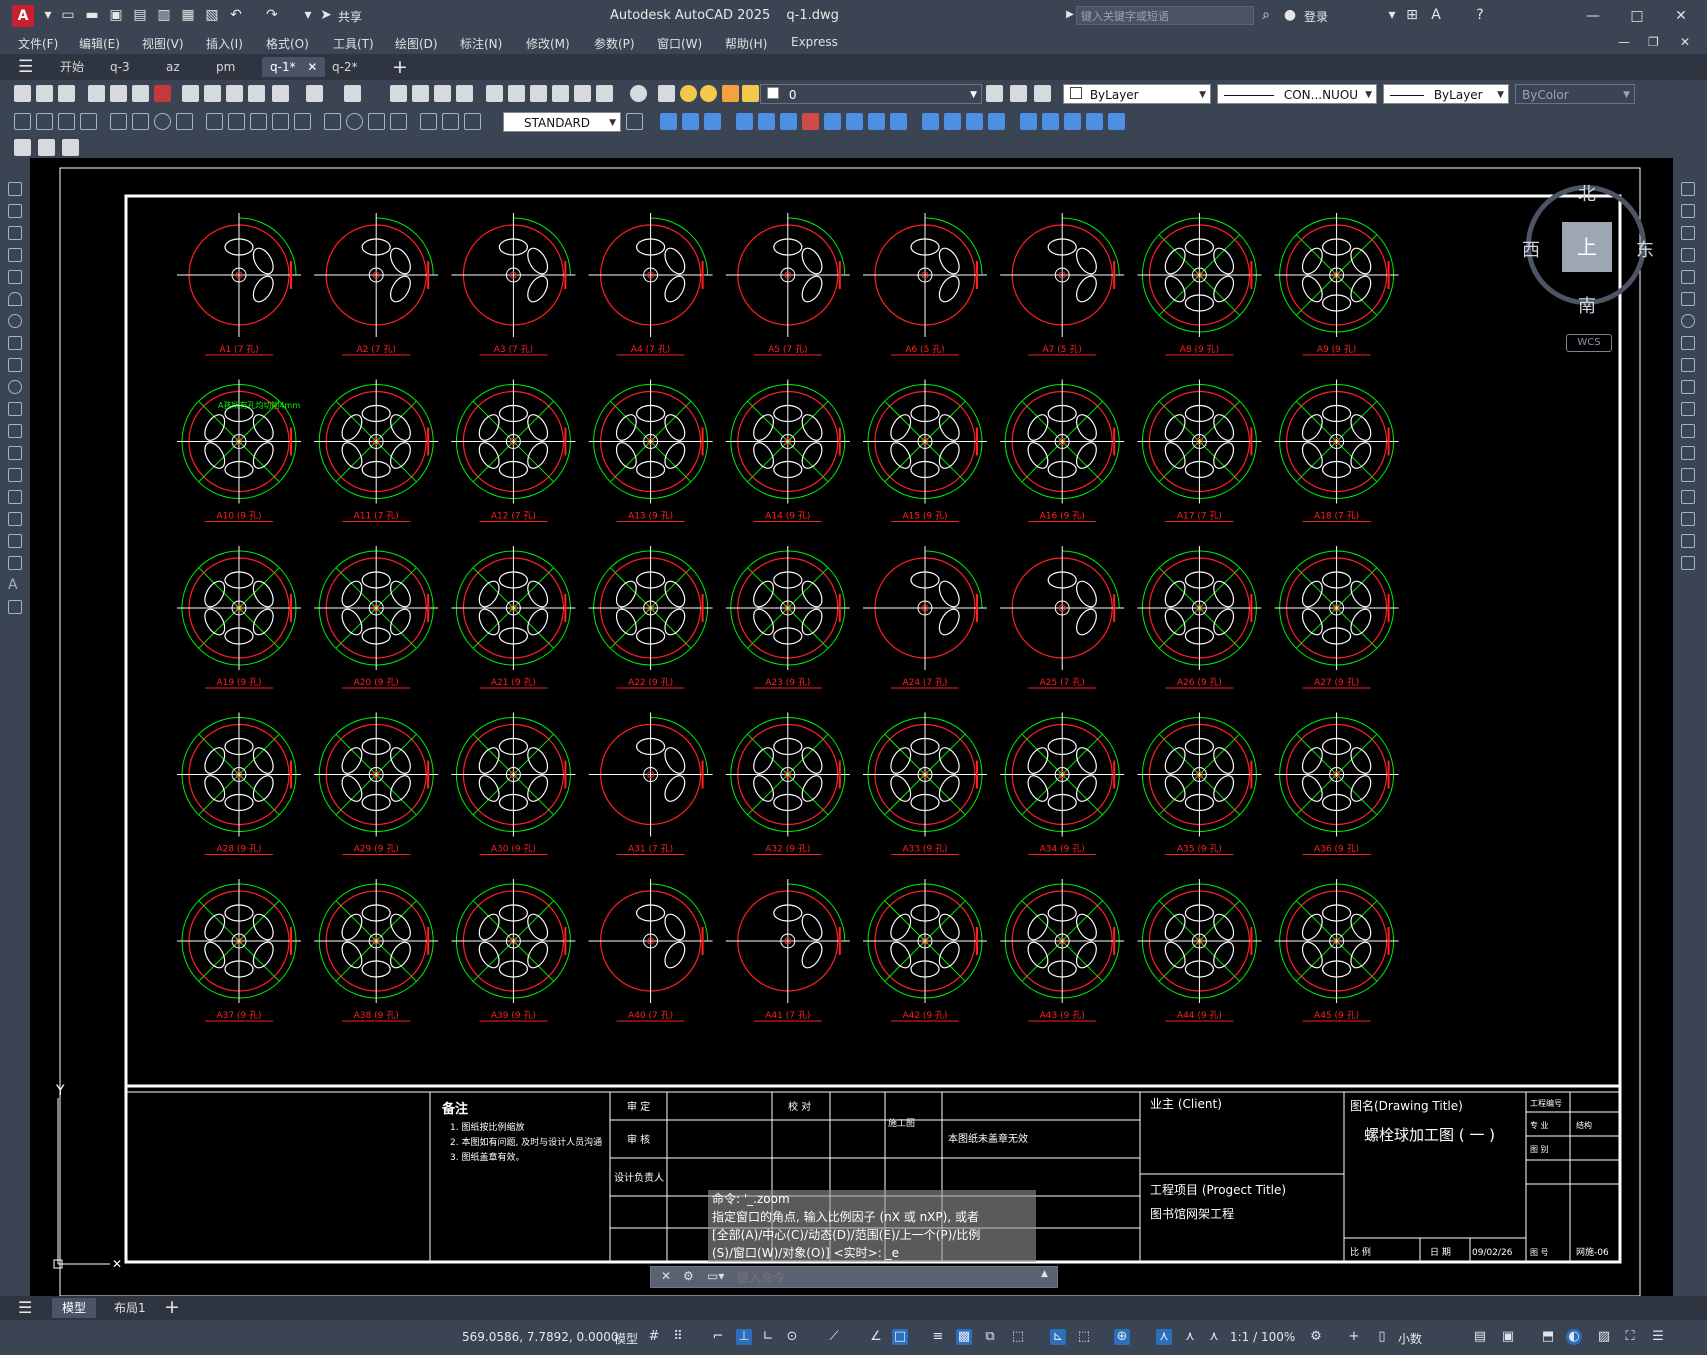 The height and width of the screenshot is (1355, 1707). Describe the element at coordinates (1688, 277) in the screenshot. I see `array-icon` at that location.